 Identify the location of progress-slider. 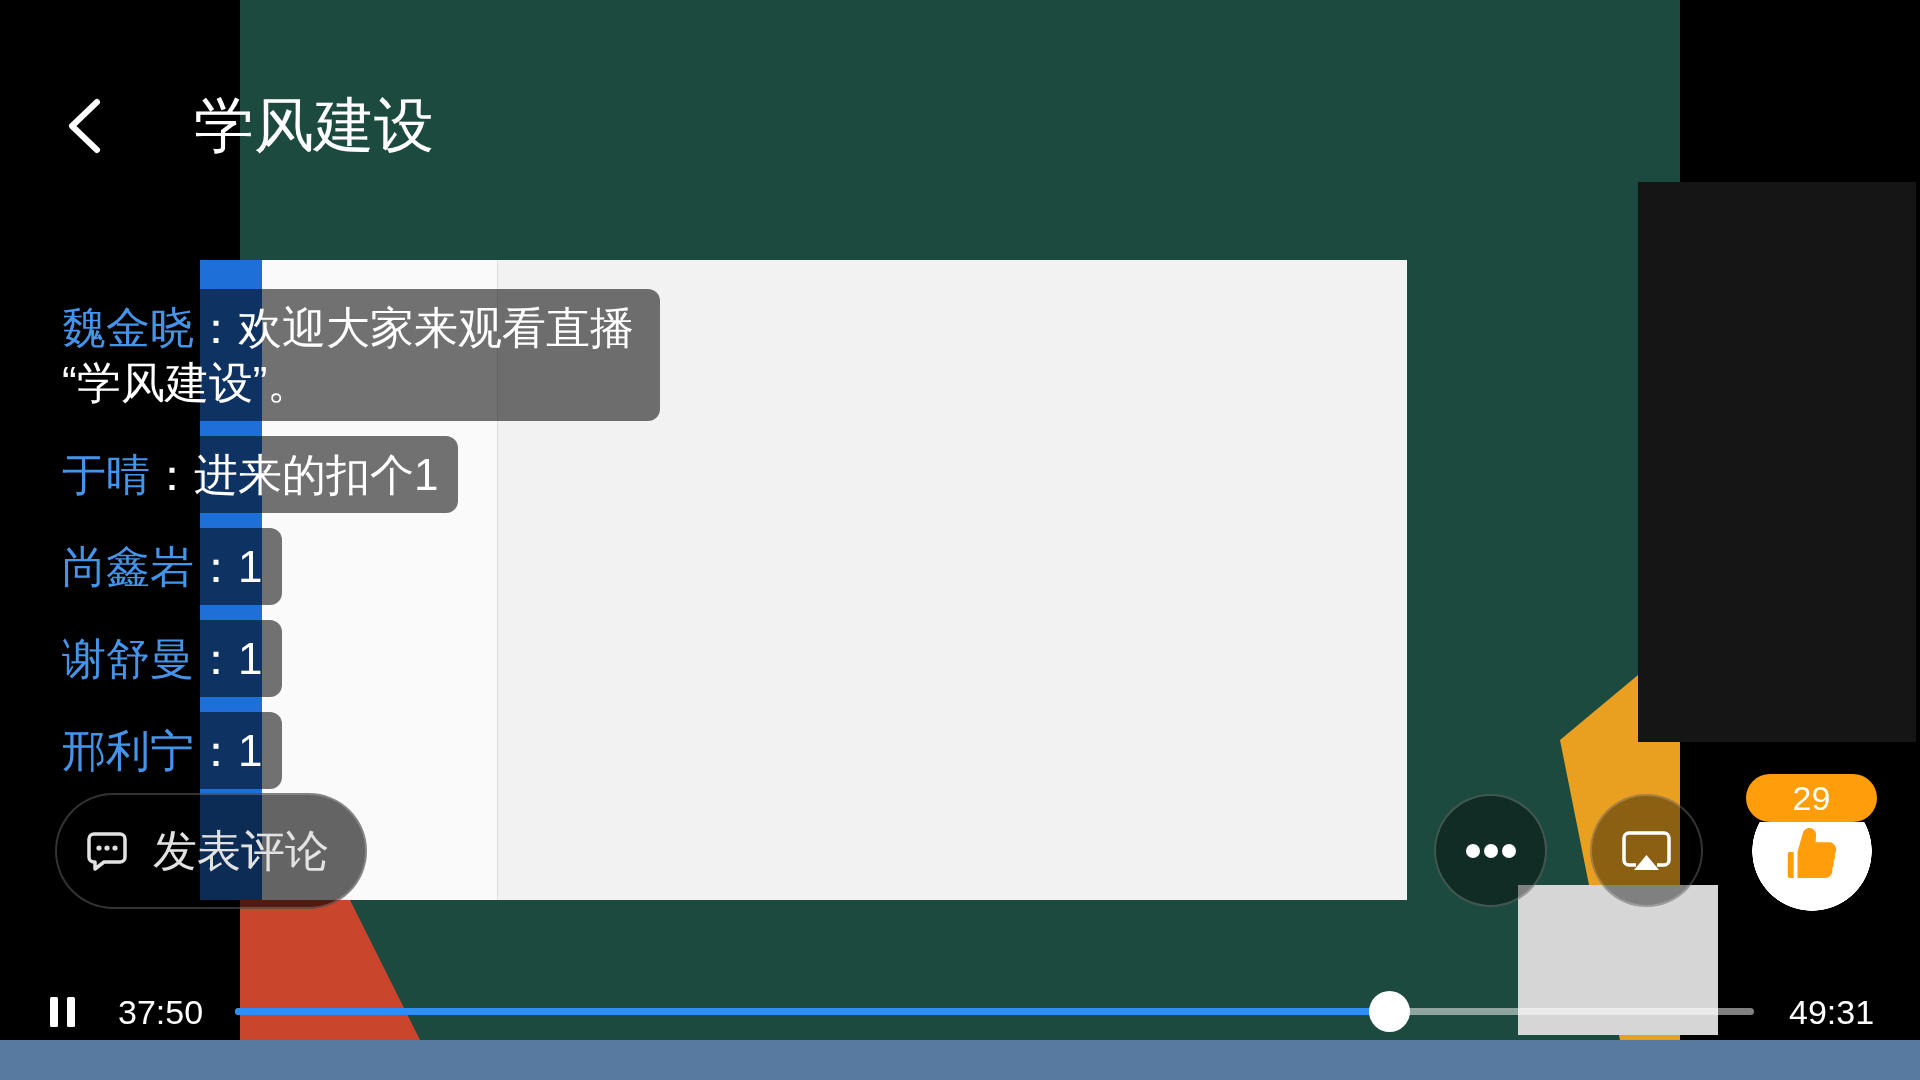
(994, 1011).